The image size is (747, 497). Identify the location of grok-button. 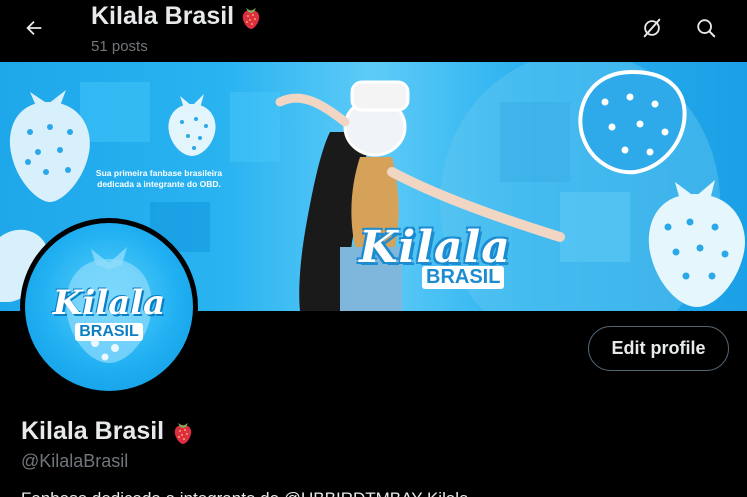
(652, 28).